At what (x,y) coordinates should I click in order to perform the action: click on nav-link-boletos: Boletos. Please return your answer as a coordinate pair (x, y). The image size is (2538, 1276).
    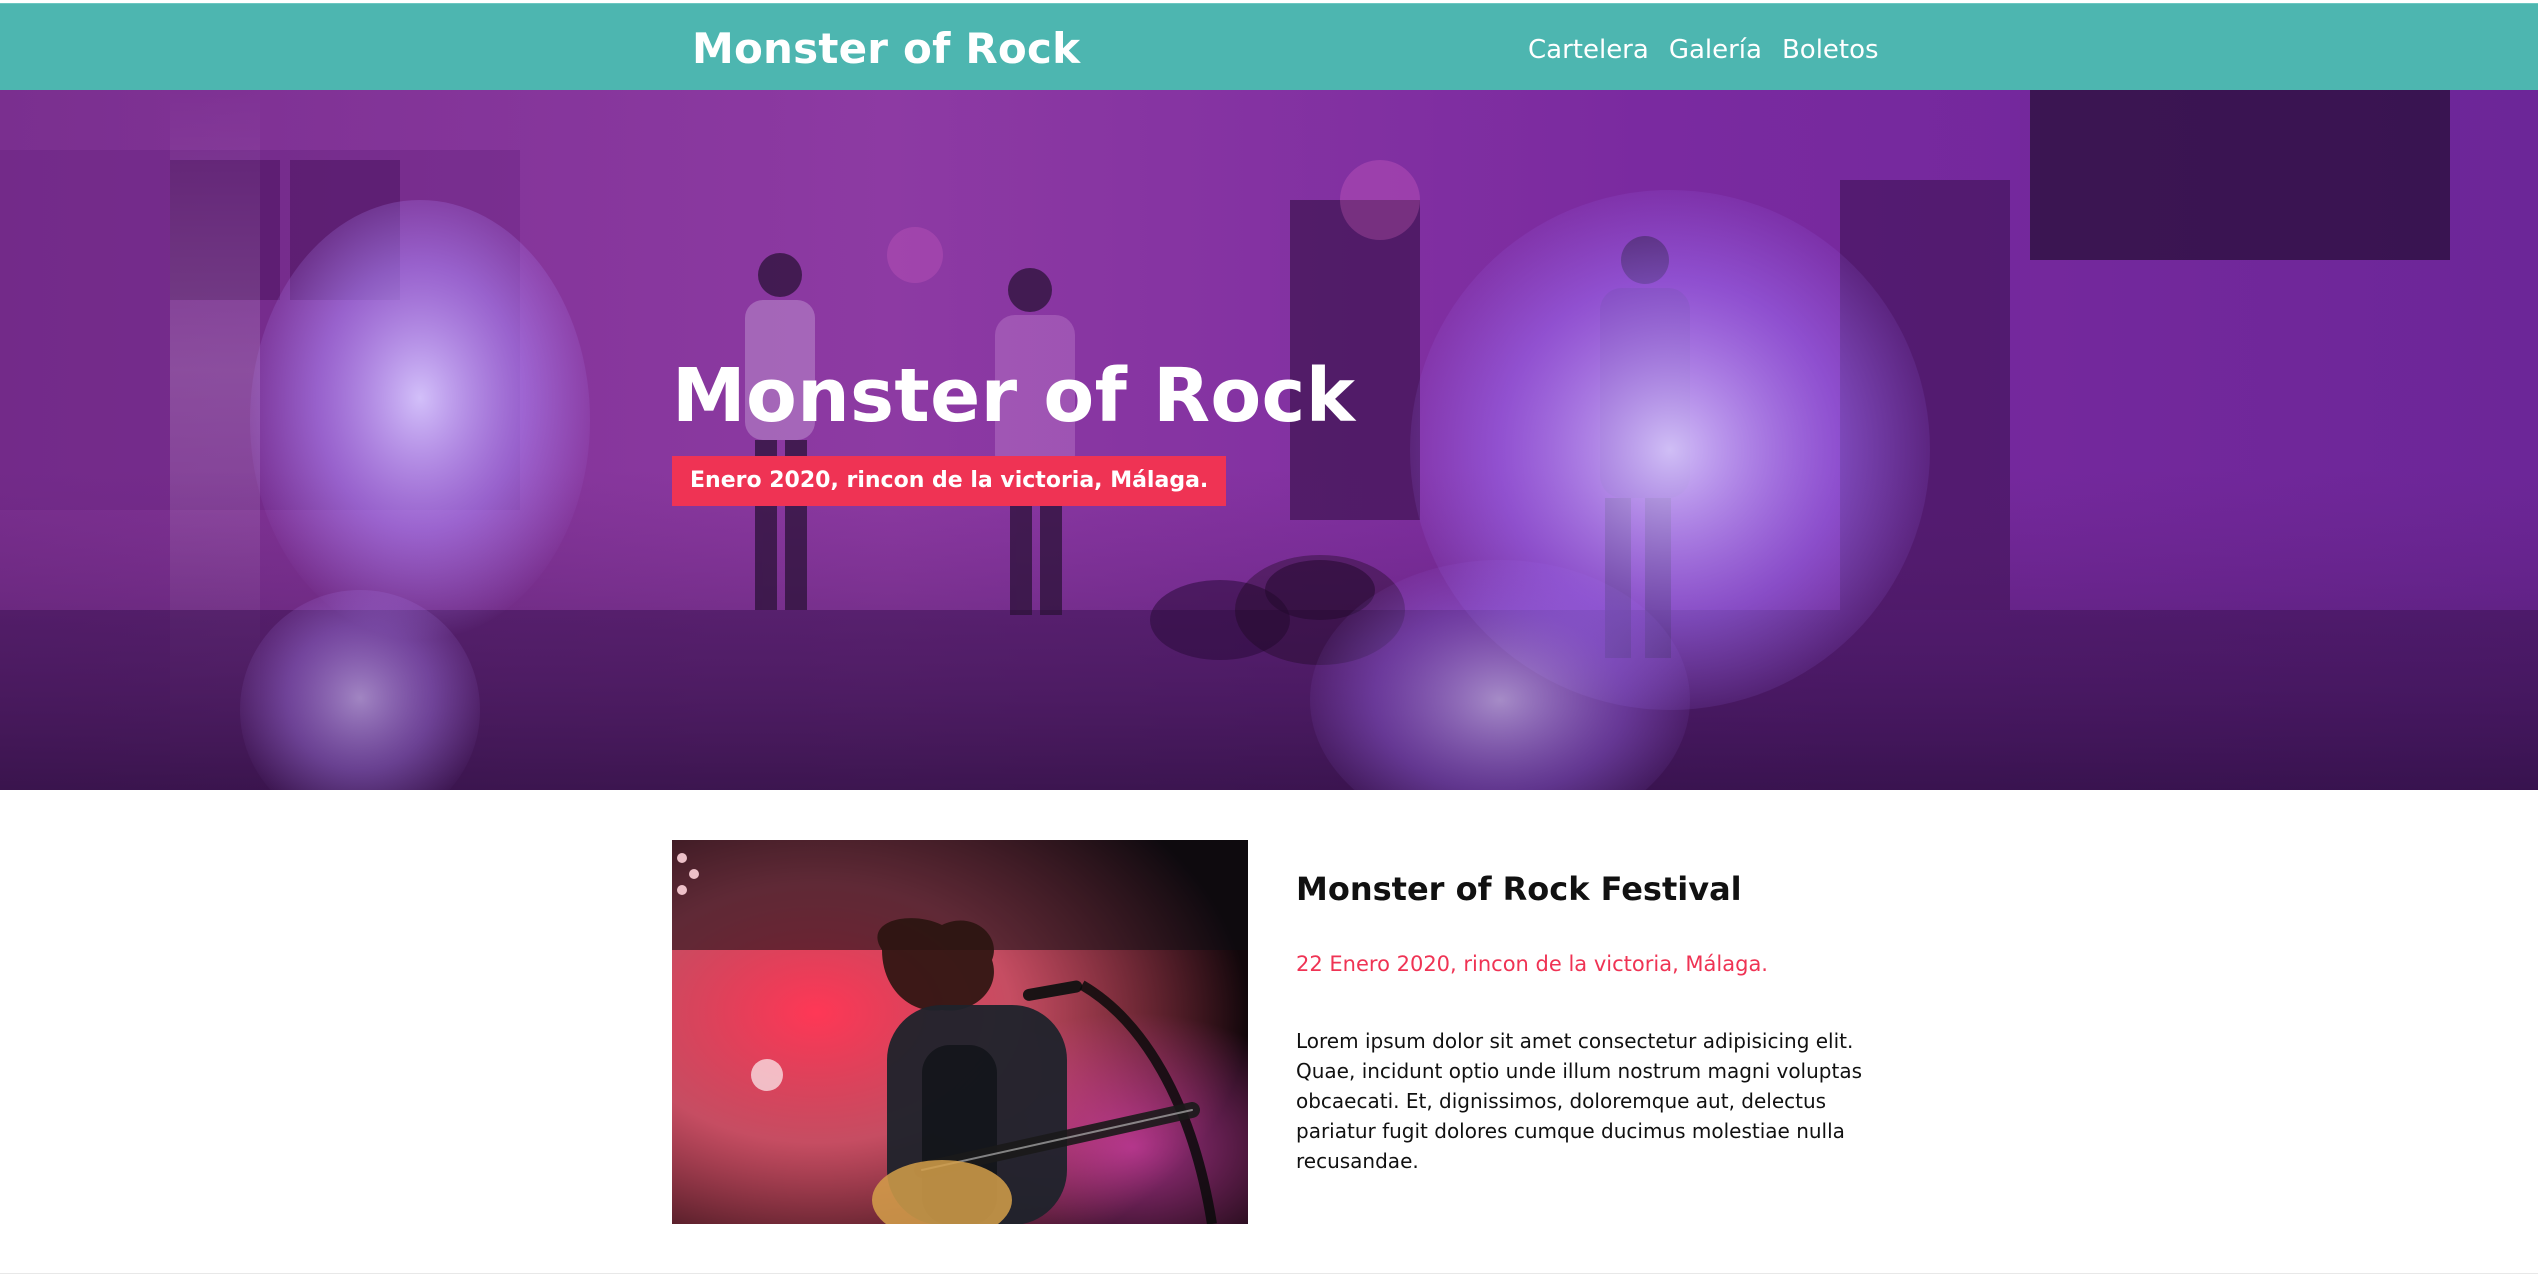
    Looking at the image, I should click on (1830, 50).